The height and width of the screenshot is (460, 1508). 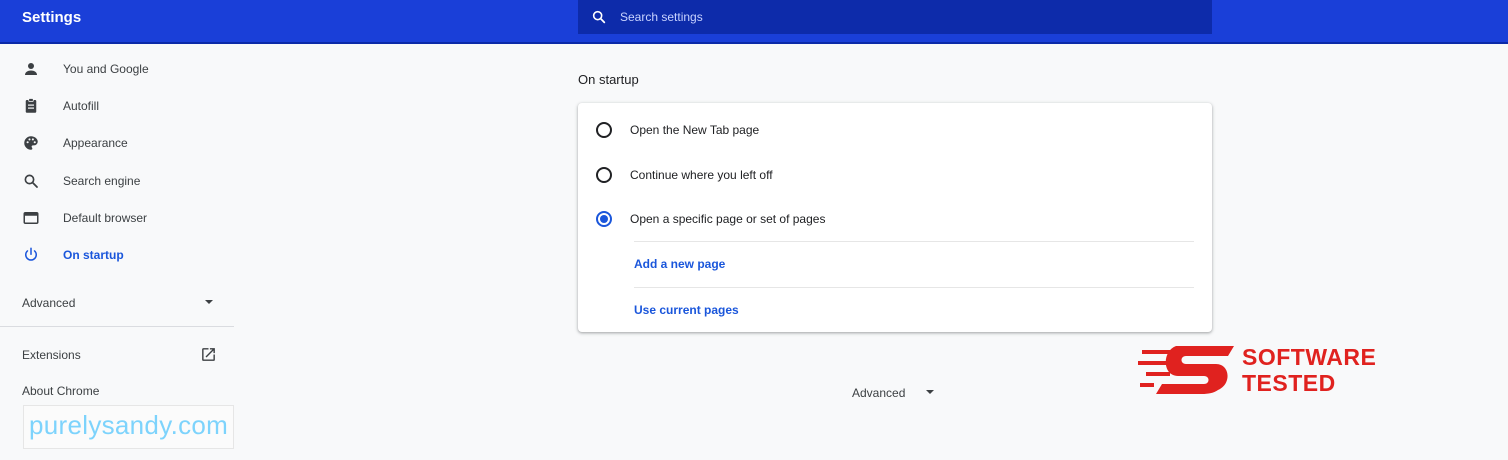 I want to click on sidebar-item-label: Default browser, so click(x=105, y=218).